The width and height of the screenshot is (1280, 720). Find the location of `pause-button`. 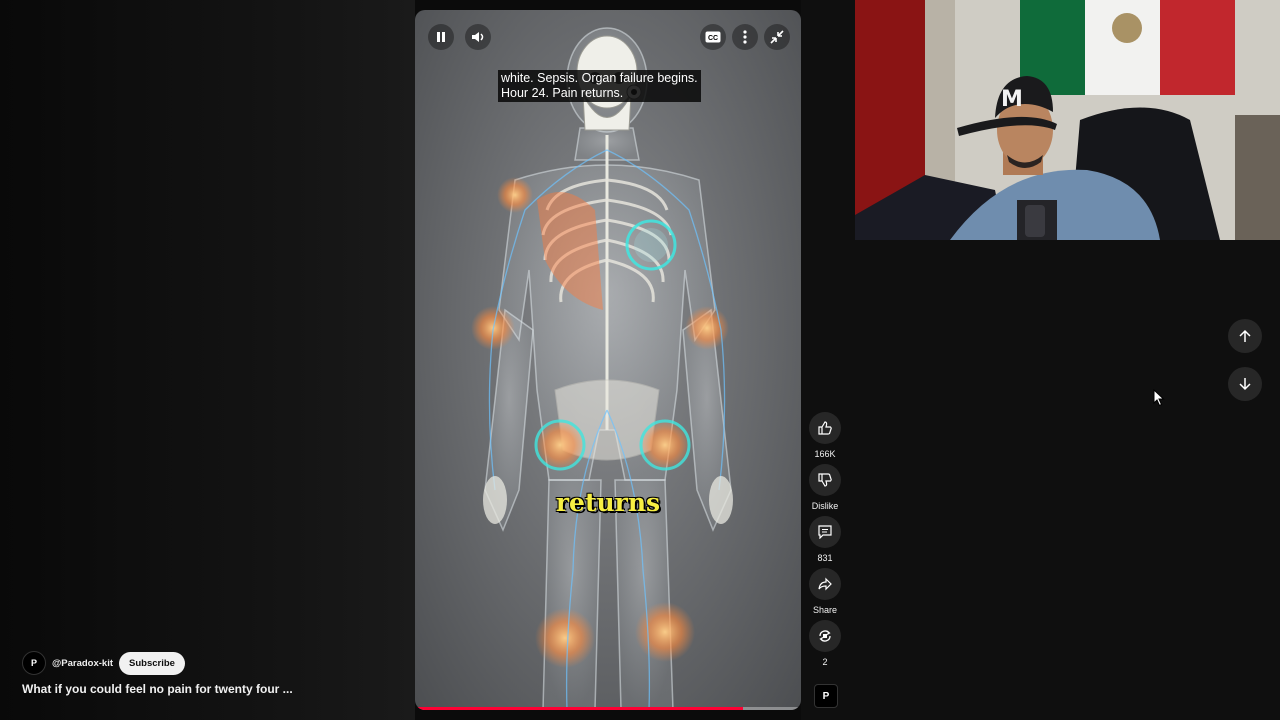

pause-button is located at coordinates (441, 37).